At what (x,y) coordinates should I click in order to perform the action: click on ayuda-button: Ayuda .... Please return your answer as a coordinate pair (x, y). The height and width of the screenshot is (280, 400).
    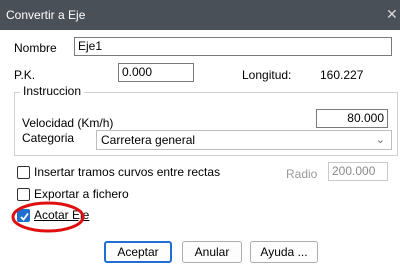
    Looking at the image, I should click on (284, 252).